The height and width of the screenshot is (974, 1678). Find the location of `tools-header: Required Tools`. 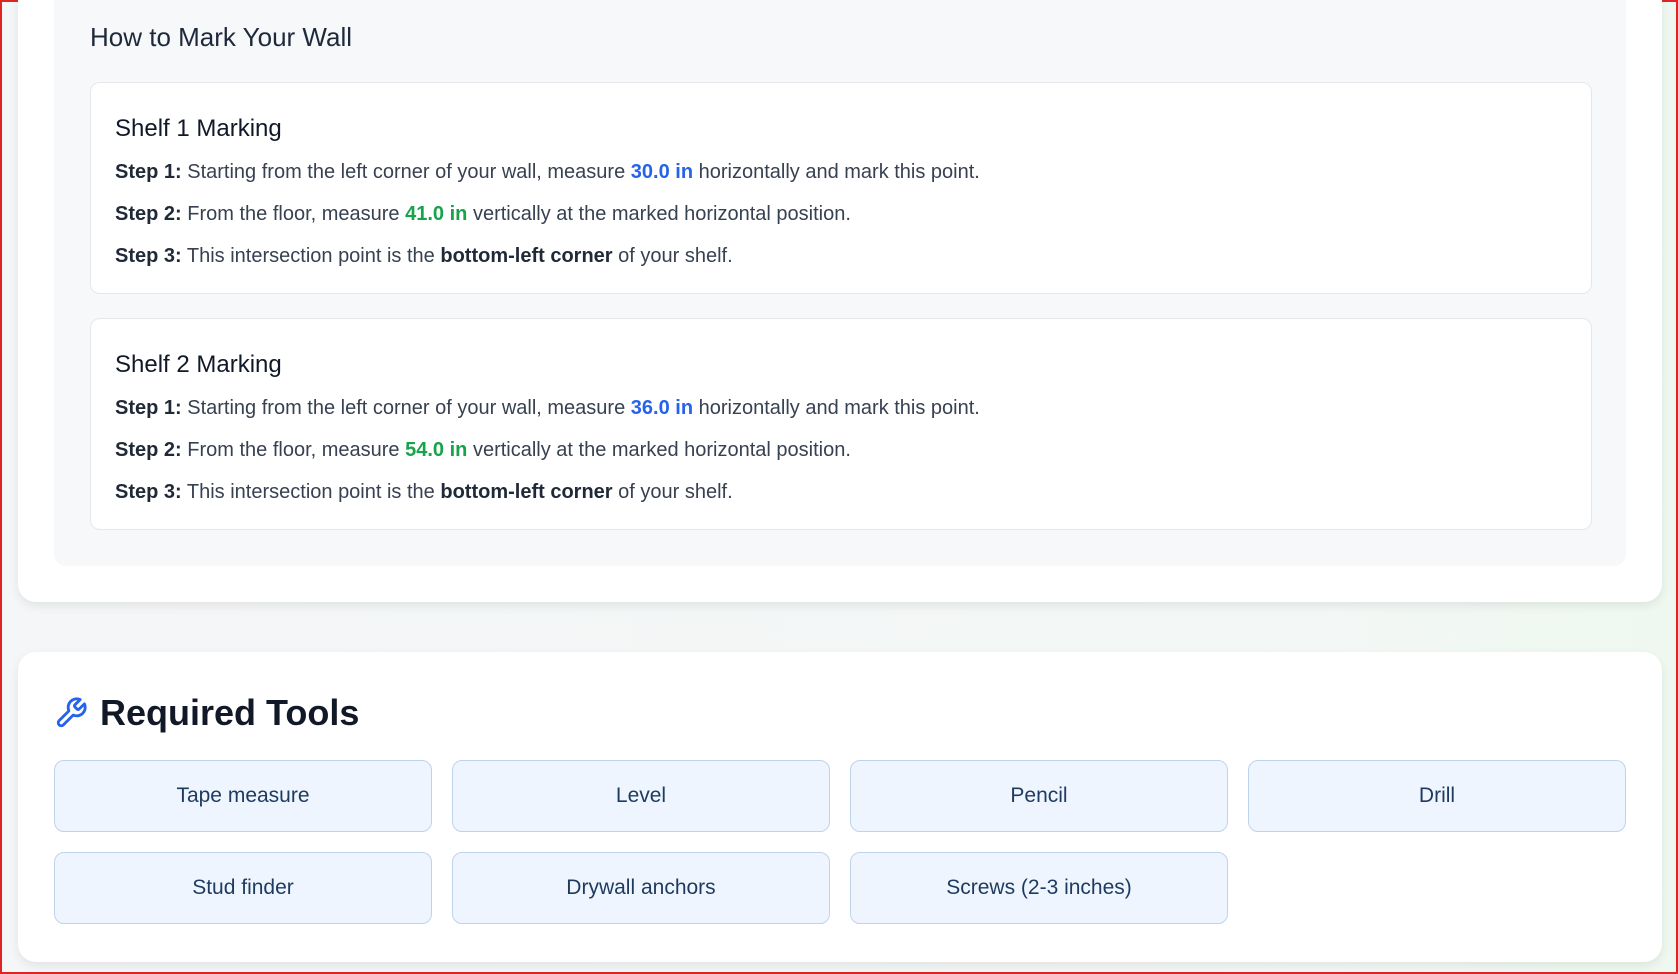

tools-header: Required Tools is located at coordinates (206, 713).